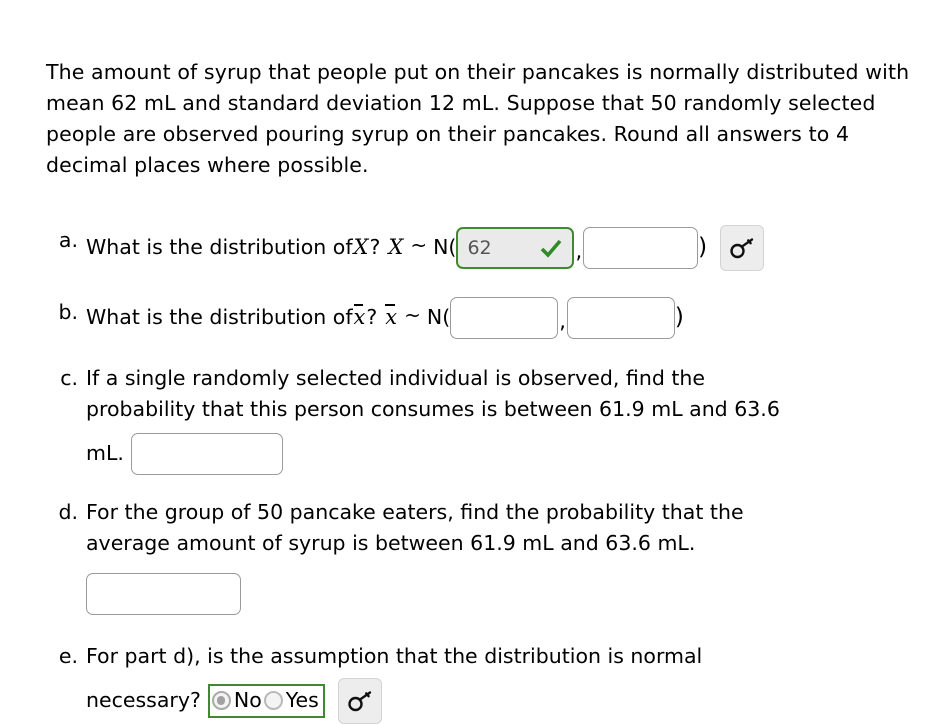 The height and width of the screenshot is (724, 934). Describe the element at coordinates (396, 247) in the screenshot. I see `part-a-variable-2: X` at that location.